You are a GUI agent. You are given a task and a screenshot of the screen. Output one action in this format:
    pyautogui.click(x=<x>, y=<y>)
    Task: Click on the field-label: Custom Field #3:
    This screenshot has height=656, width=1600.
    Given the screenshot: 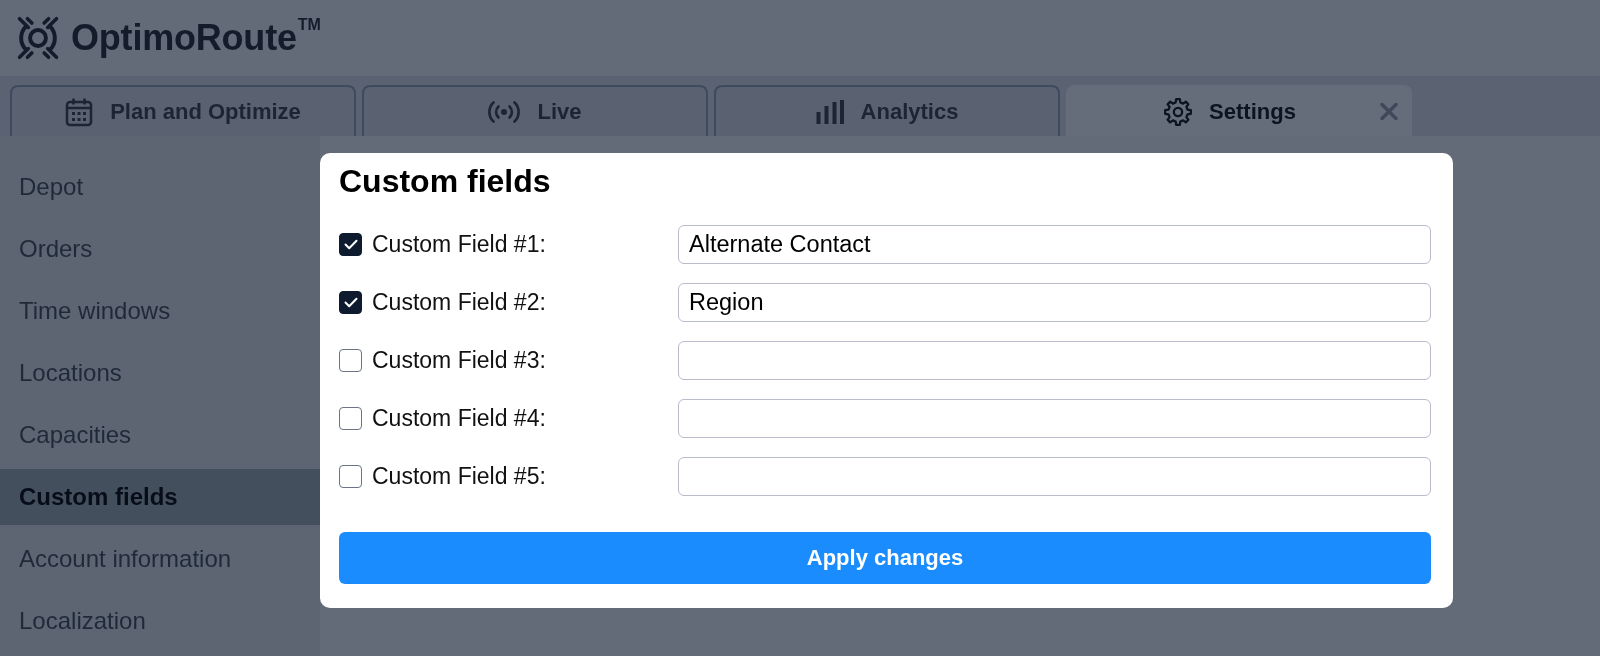 What is the action you would take?
    pyautogui.click(x=459, y=360)
    